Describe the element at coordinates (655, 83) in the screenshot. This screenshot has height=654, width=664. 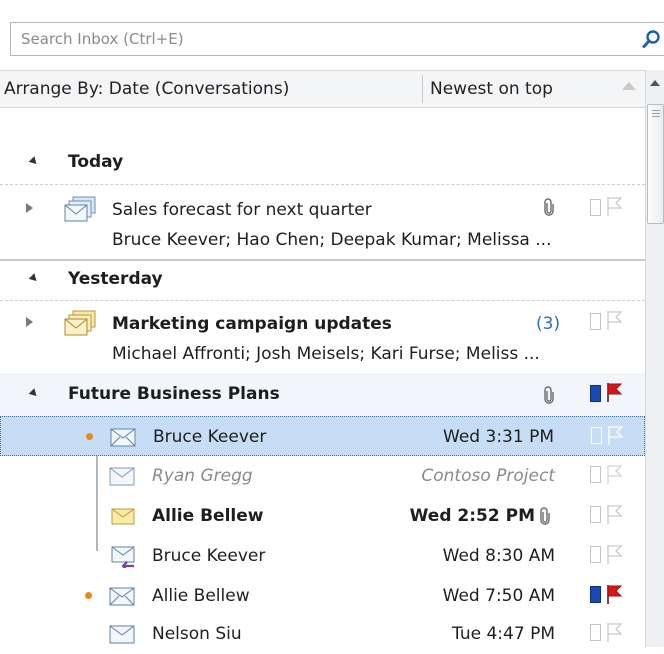
I see `scroll-up-arrow-icon` at that location.